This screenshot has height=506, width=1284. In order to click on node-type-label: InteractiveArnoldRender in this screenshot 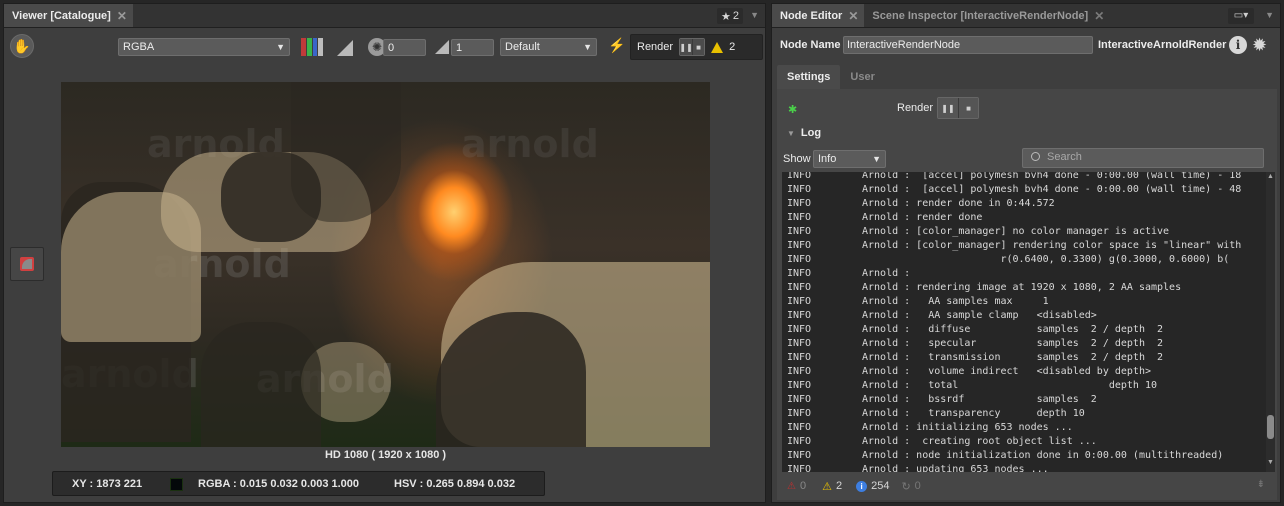, I will do `click(1162, 45)`.